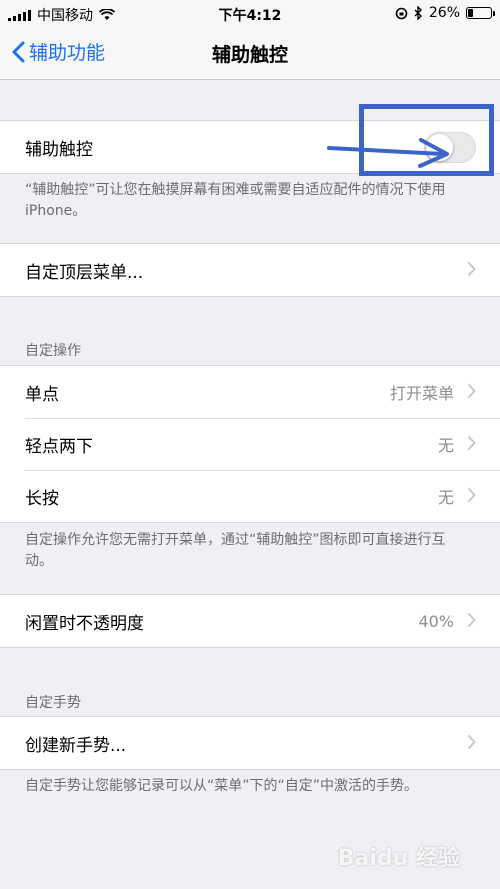  What do you see at coordinates (235, 550) in the screenshot?
I see `custom-actions-footer: 自定操作允许您无需打开菜单，通过“辅助触控”图标即可直接进行互动。` at bounding box center [235, 550].